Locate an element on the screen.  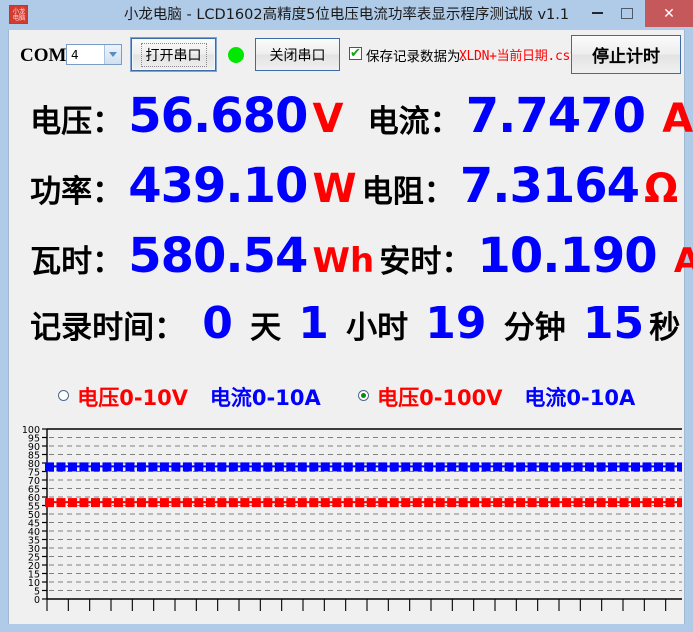
minimize-button is located at coordinates (597, 13).